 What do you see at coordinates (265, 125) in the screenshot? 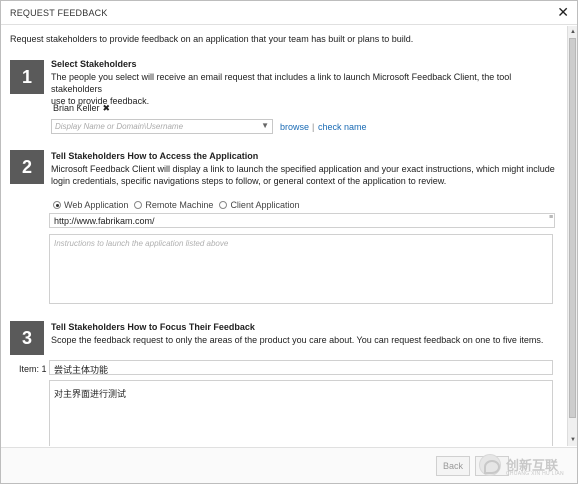
I see `chevron-down-icon: ▼` at bounding box center [265, 125].